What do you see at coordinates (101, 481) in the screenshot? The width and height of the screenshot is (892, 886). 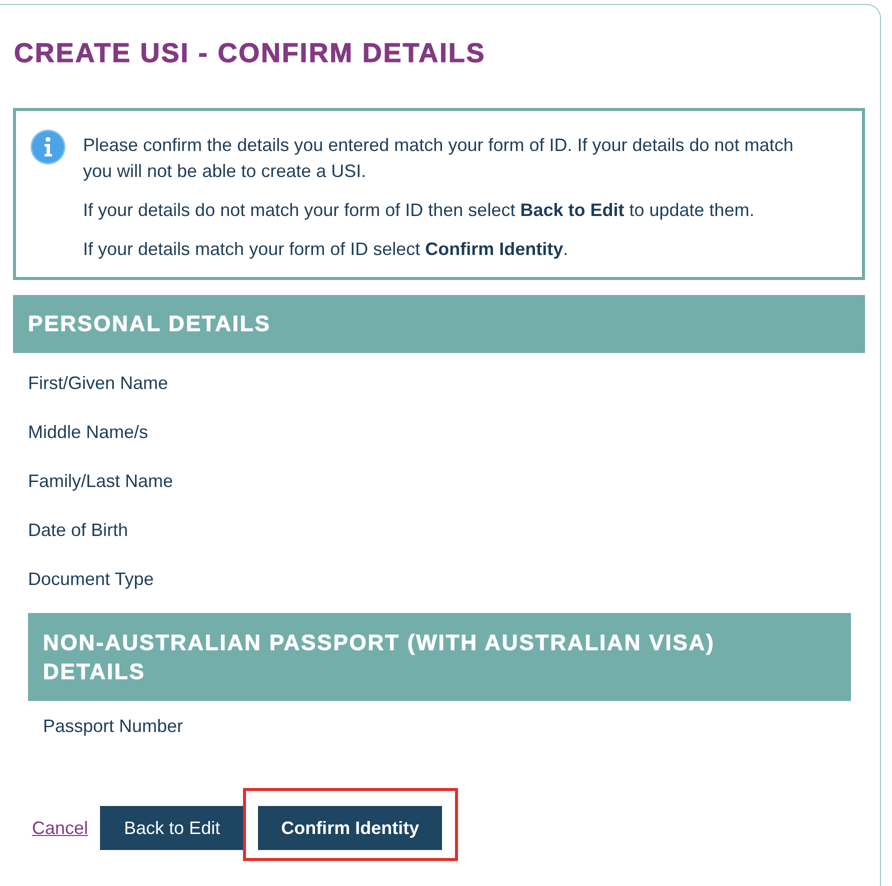 I see `field-label: Family/Last Name` at bounding box center [101, 481].